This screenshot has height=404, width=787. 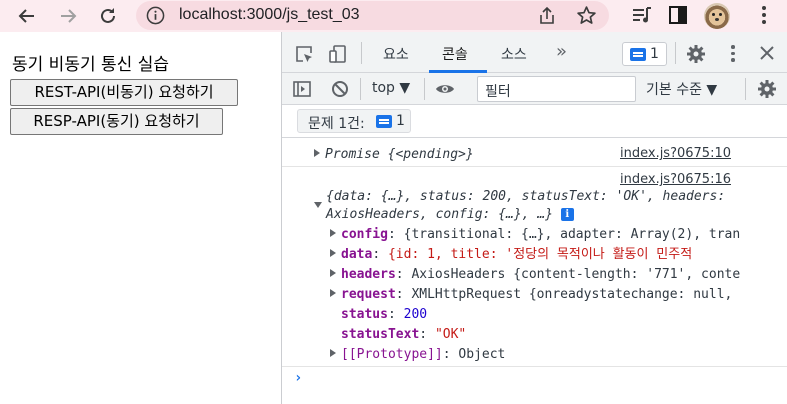 What do you see at coordinates (567, 214) in the screenshot?
I see `info-icon: i` at bounding box center [567, 214].